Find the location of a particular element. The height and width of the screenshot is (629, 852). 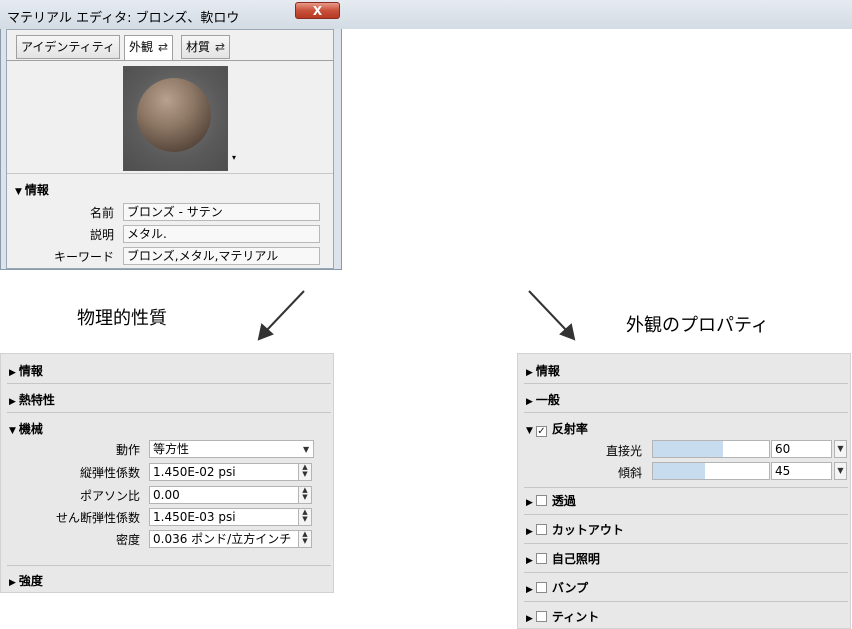

section-thermal-label: 熱特性 is located at coordinates (36, 400).